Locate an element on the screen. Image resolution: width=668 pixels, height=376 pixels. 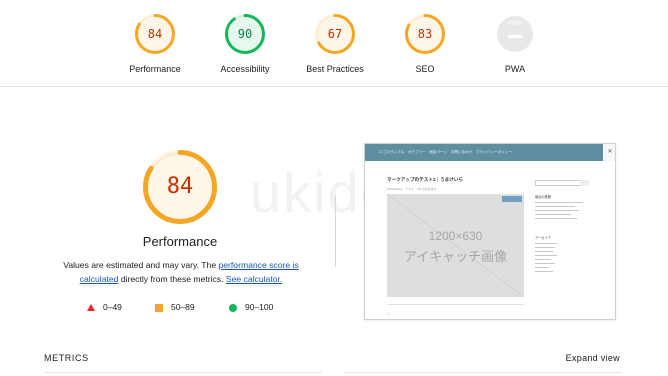
post-title: マークアップのテスト2｜うまけいら is located at coordinates (425, 179).